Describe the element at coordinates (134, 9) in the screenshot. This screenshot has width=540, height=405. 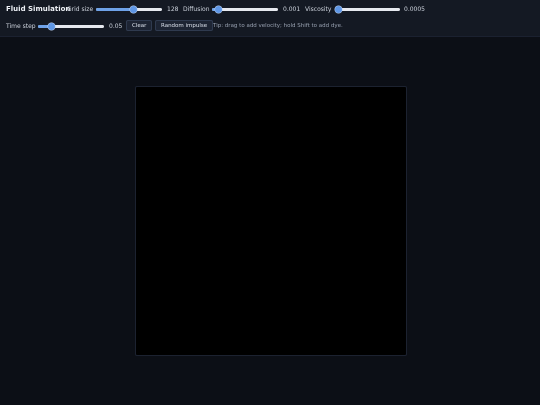
I see `grid-size-thumb` at that location.